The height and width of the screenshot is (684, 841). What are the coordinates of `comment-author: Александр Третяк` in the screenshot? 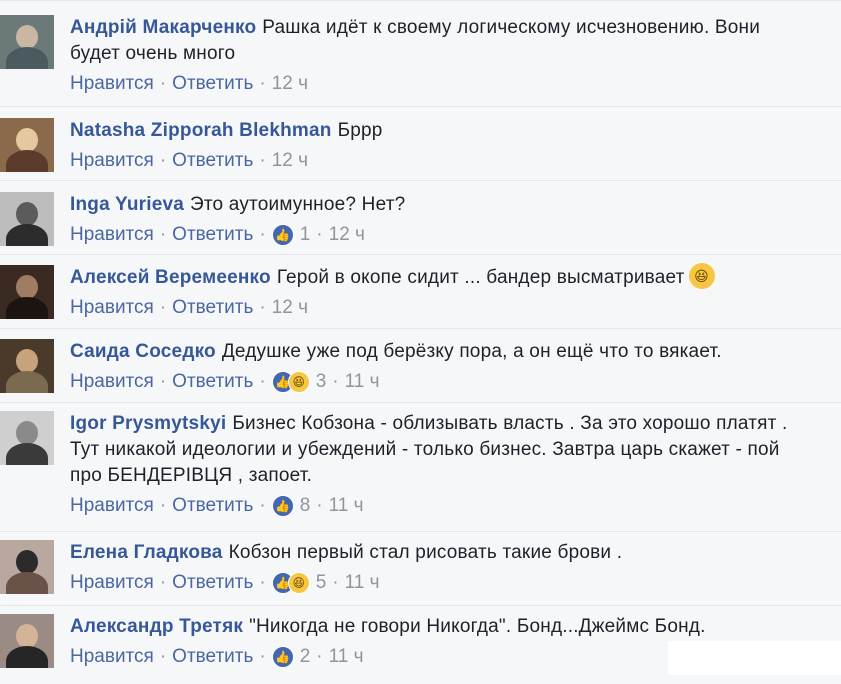 It's located at (156, 626).